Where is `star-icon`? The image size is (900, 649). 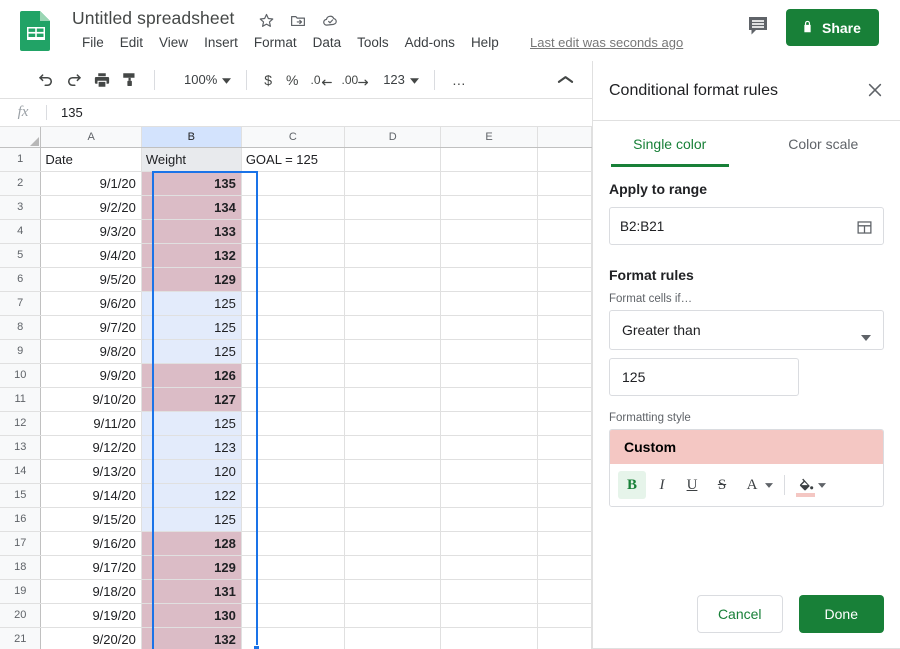
star-icon is located at coordinates (266, 20).